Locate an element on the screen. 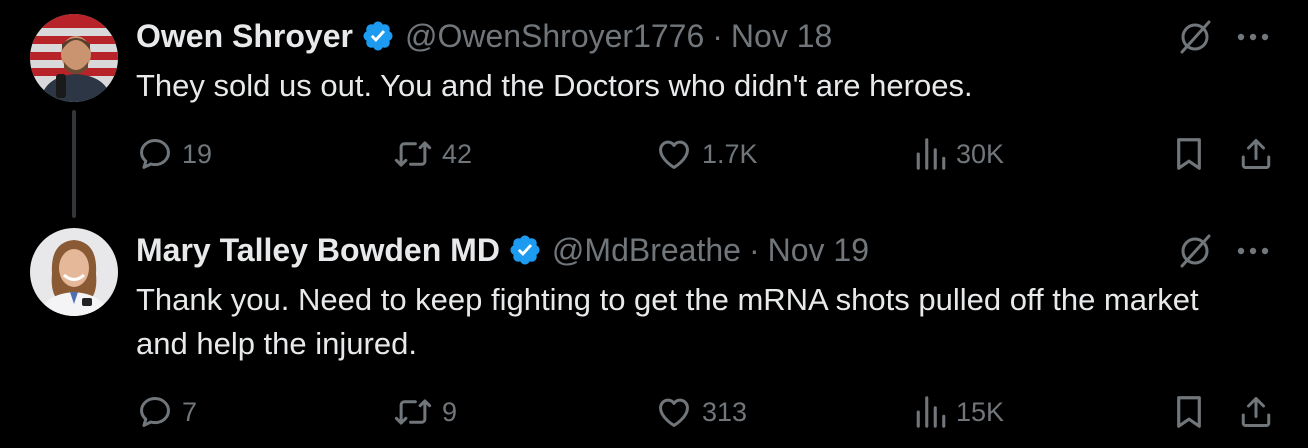  reply-count: 19 is located at coordinates (197, 153).